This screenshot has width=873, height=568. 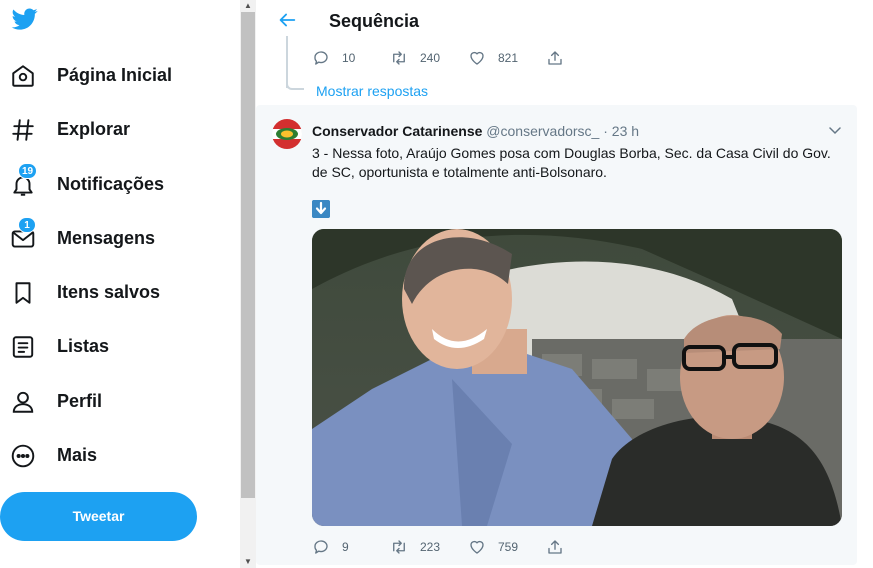 What do you see at coordinates (248, 6) in the screenshot?
I see `scroll-up-arrow-icon: ▲` at bounding box center [248, 6].